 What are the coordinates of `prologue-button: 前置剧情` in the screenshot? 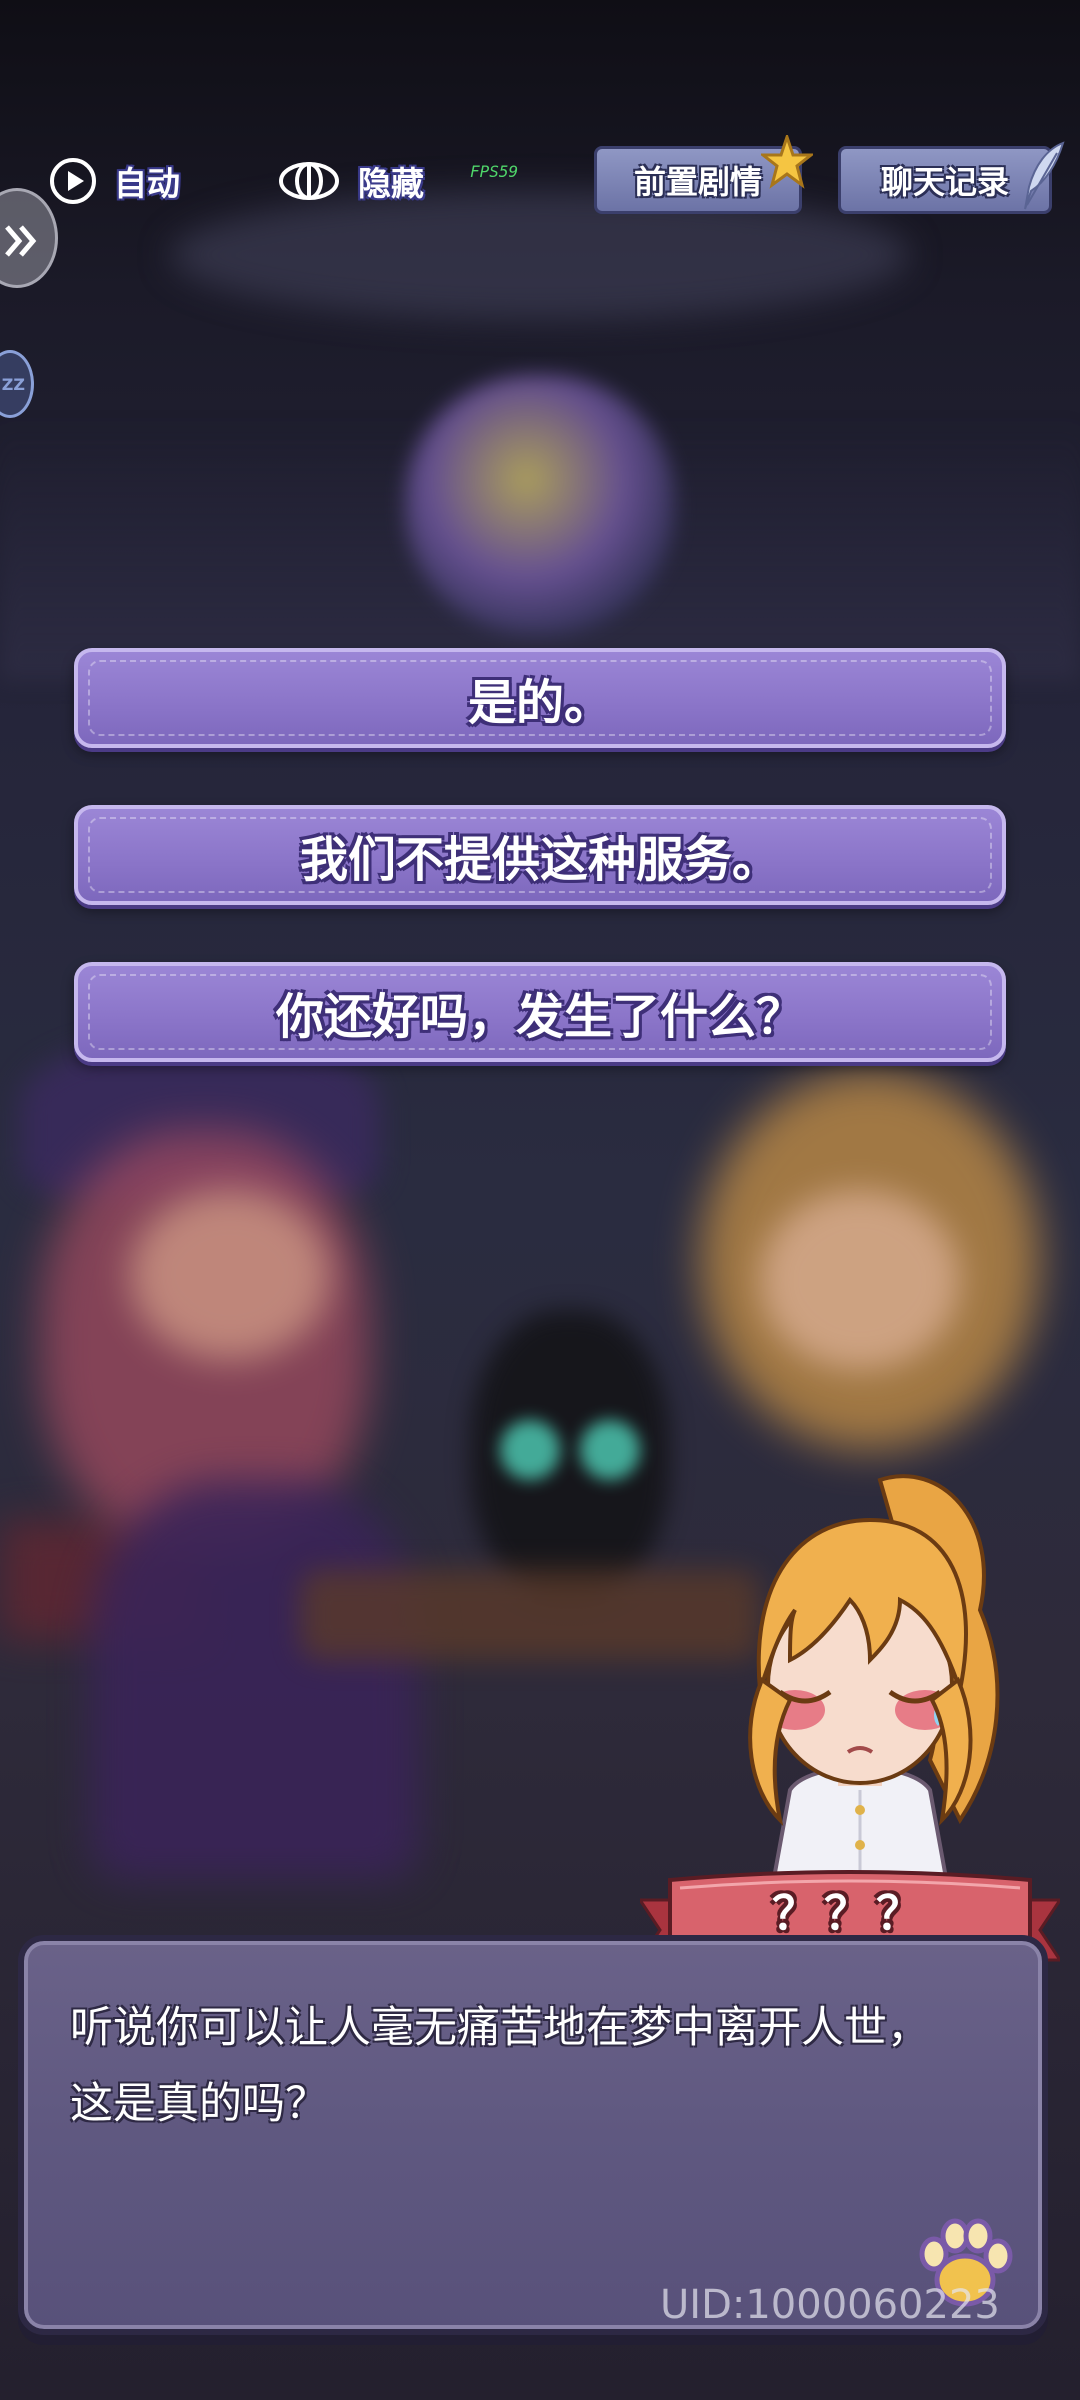 It's located at (703, 174).